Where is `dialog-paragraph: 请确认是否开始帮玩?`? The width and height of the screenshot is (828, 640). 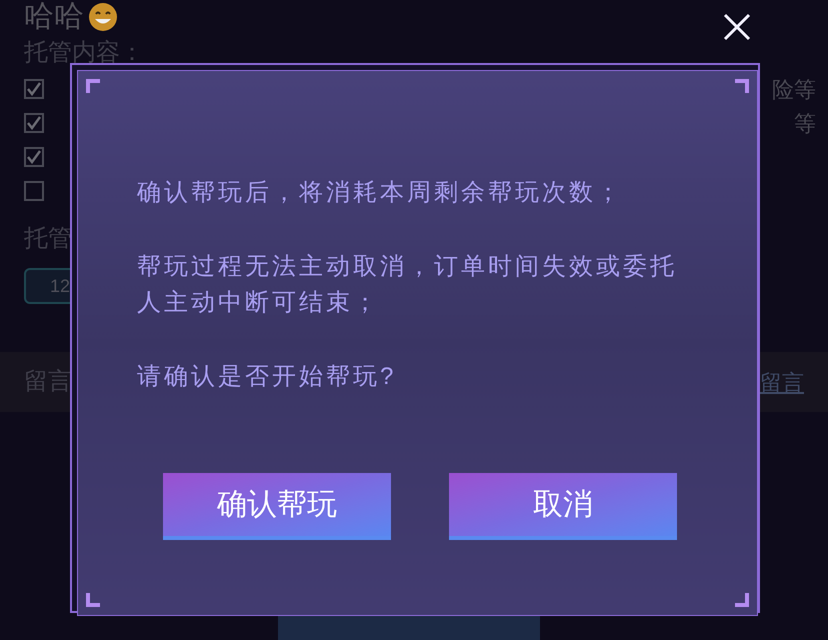
dialog-paragraph: 请确认是否开始帮玩? is located at coordinates (267, 377).